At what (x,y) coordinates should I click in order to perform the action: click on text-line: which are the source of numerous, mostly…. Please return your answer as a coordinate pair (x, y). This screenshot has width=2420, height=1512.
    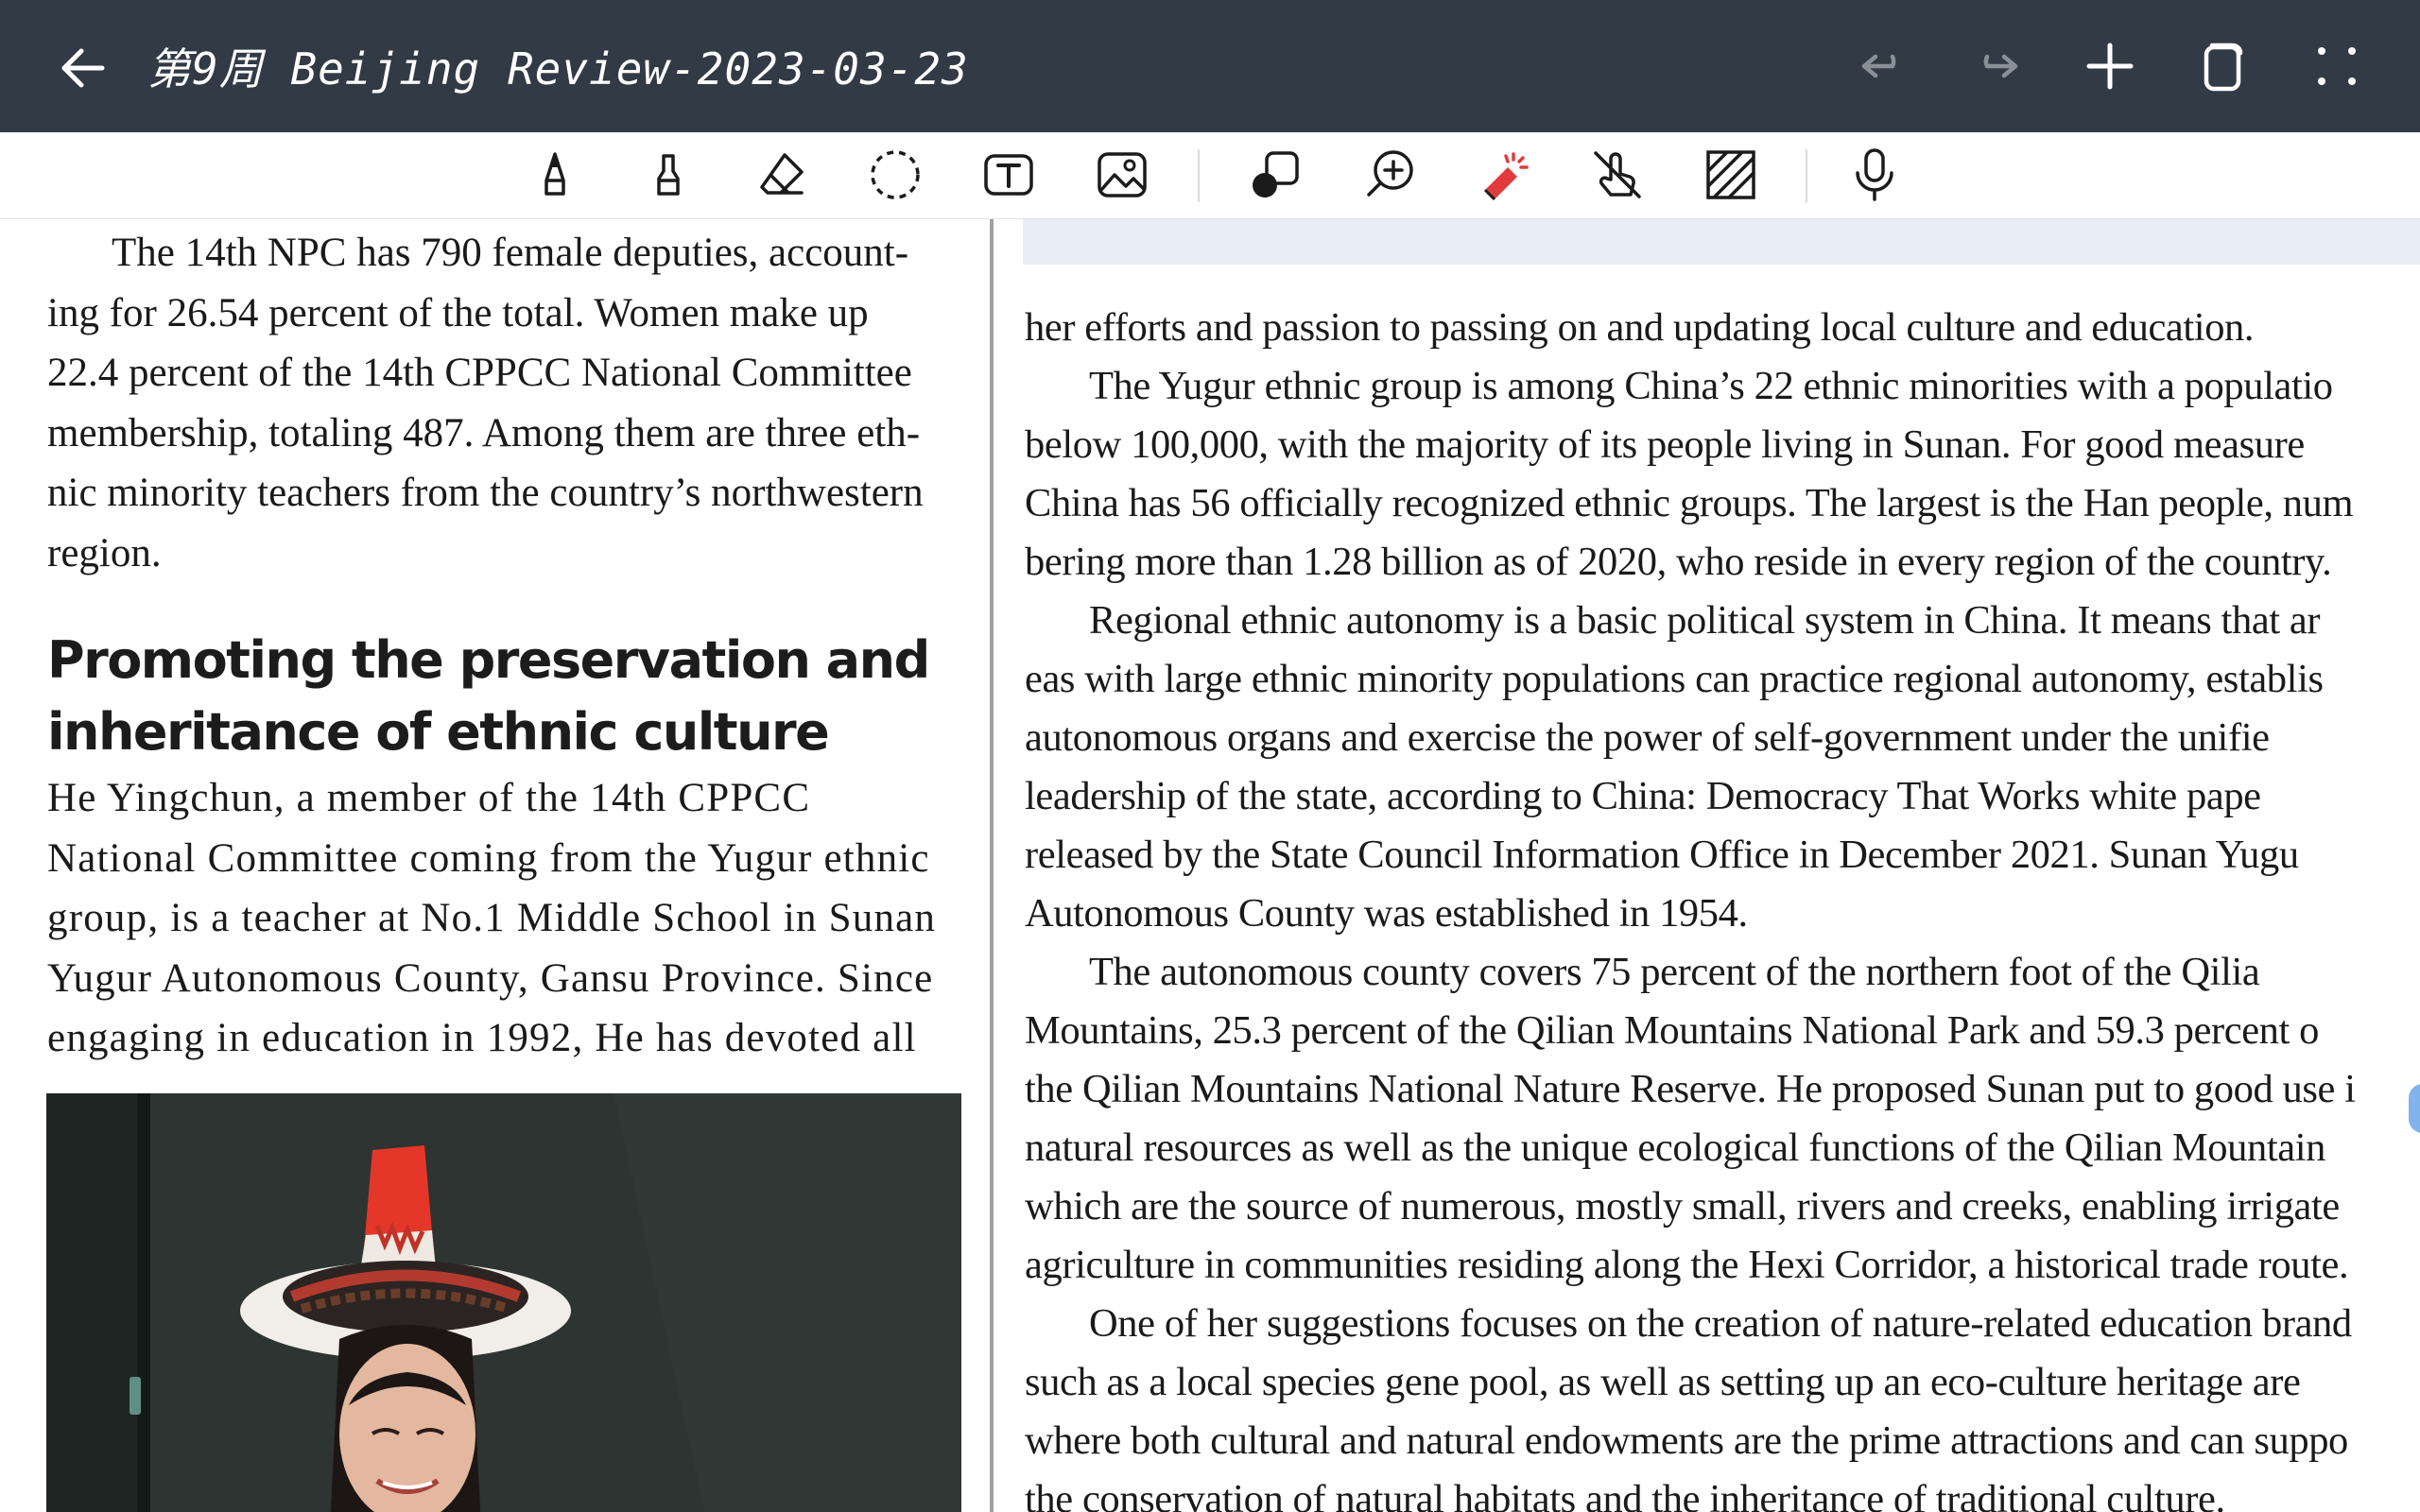
    Looking at the image, I should click on (1682, 1206).